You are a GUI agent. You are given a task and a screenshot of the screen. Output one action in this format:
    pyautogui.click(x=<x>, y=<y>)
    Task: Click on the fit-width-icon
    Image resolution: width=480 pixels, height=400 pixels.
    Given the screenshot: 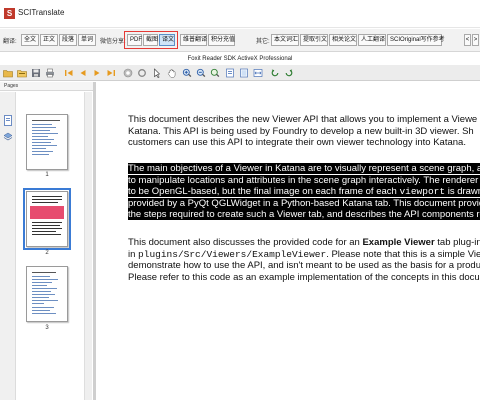 What is the action you would take?
    pyautogui.click(x=258, y=73)
    